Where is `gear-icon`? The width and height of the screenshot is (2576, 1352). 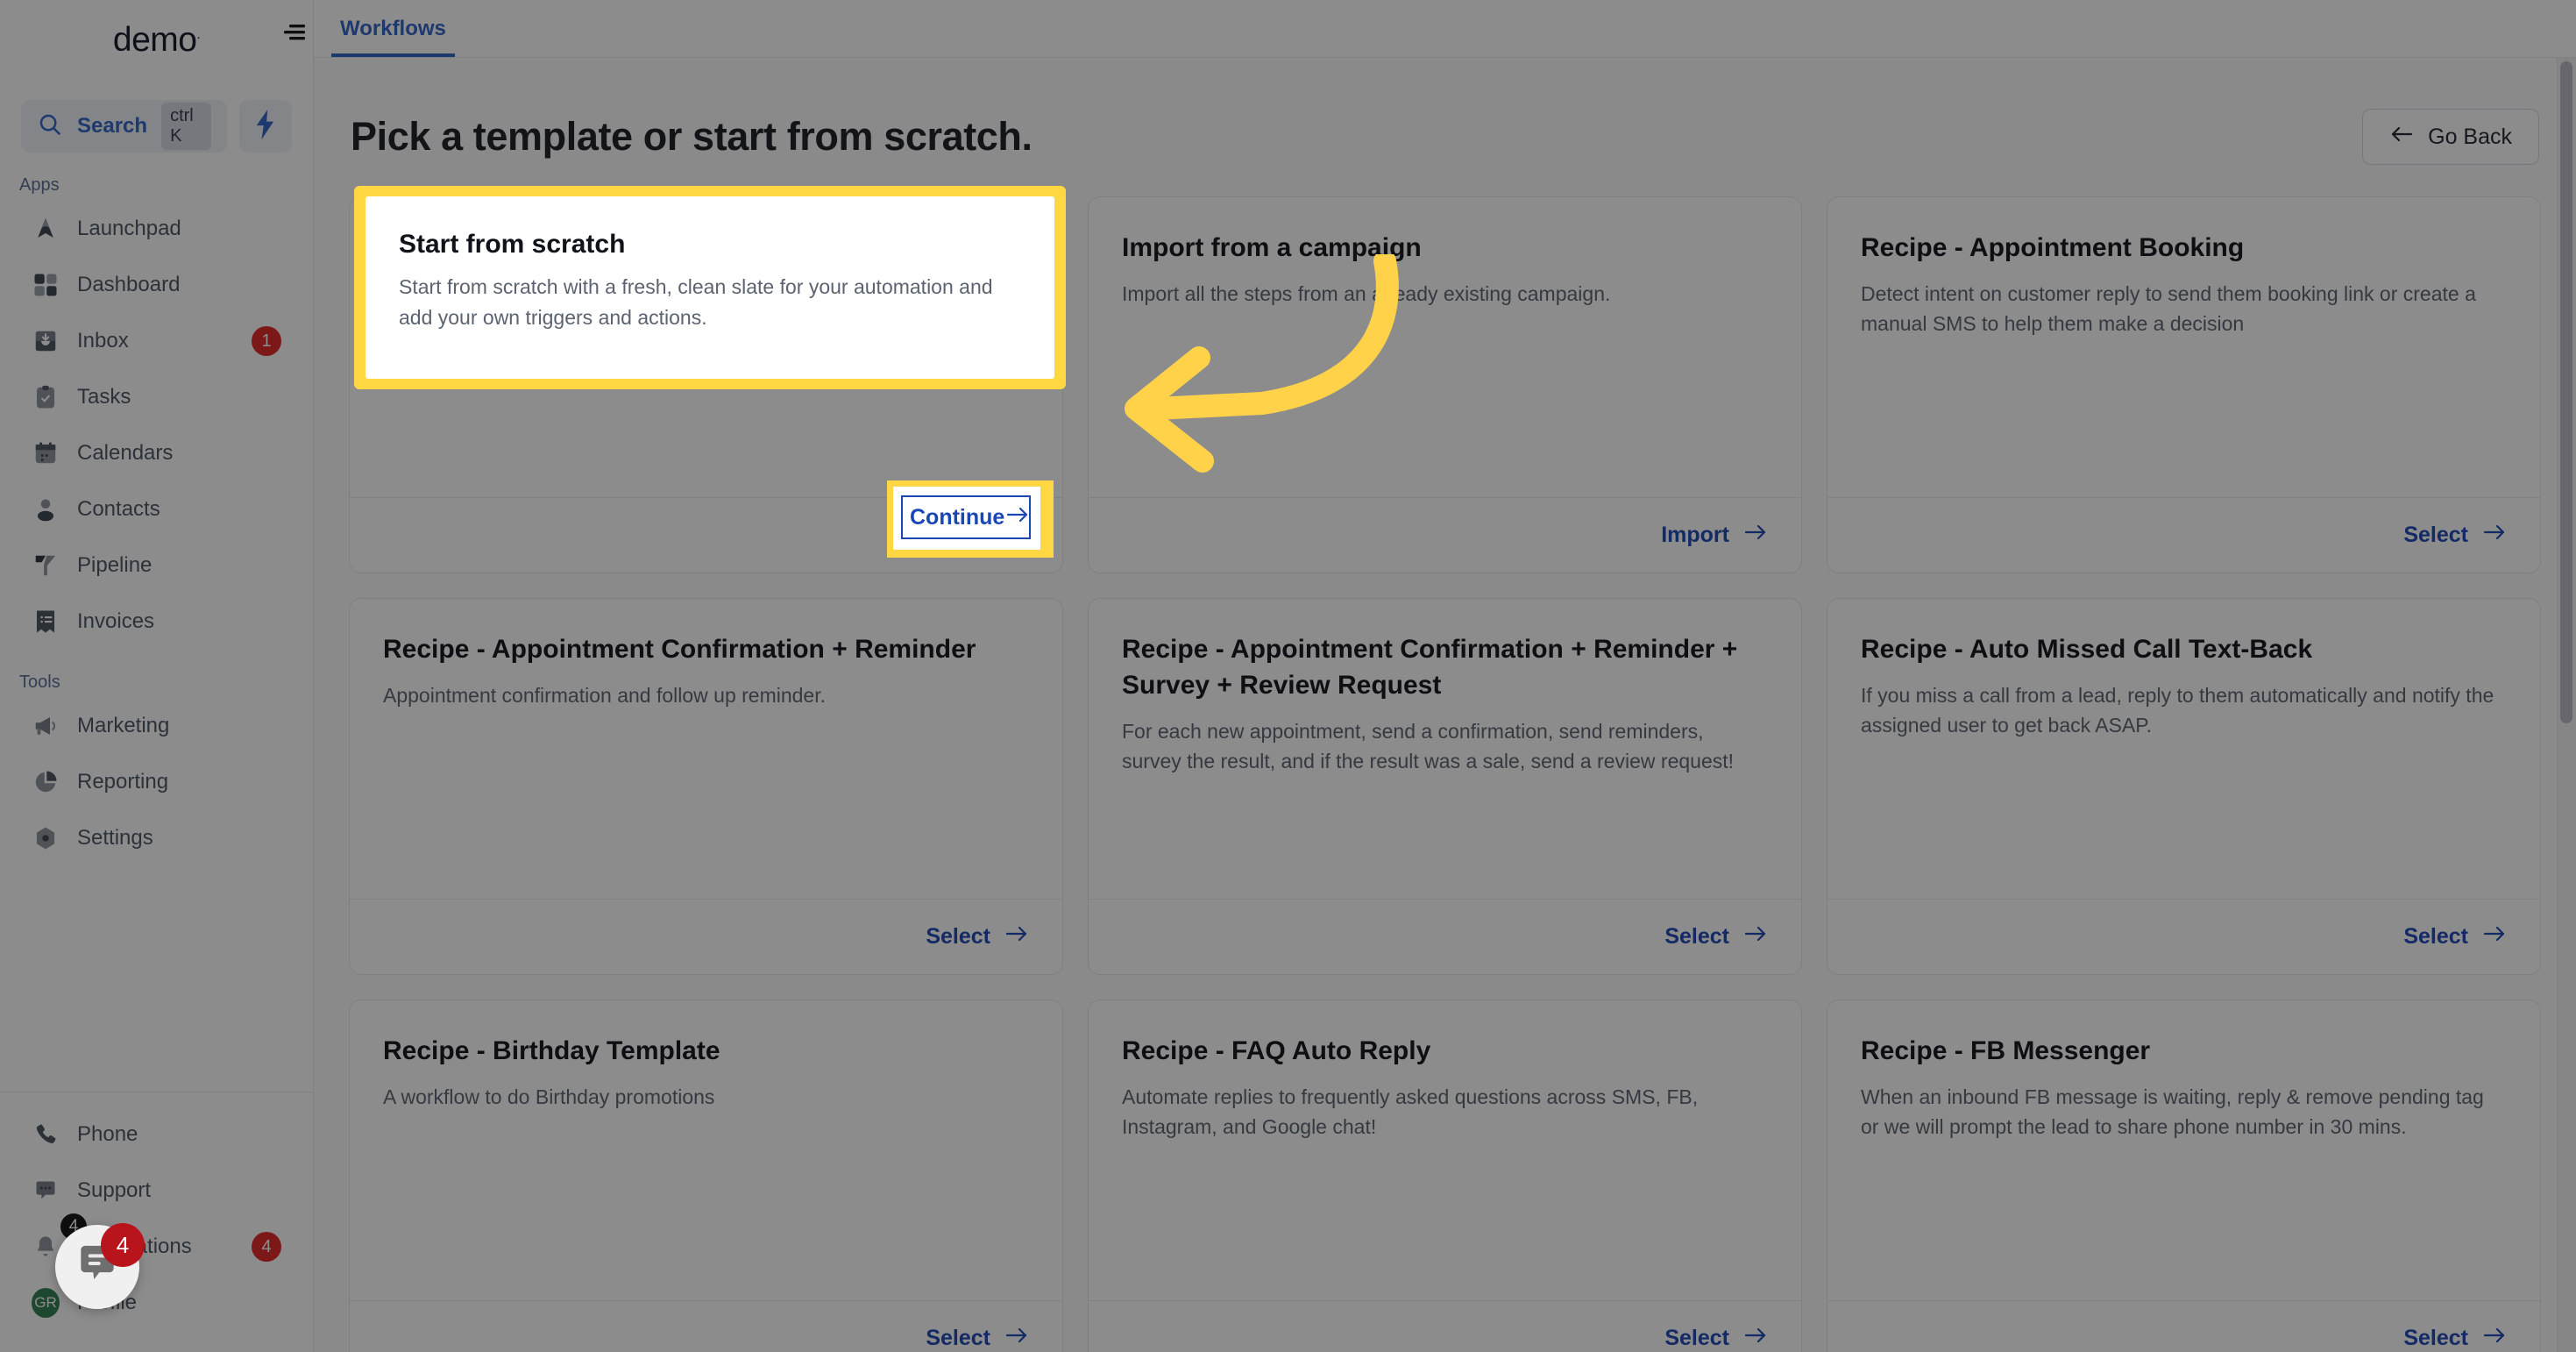
gear-icon is located at coordinates (46, 838).